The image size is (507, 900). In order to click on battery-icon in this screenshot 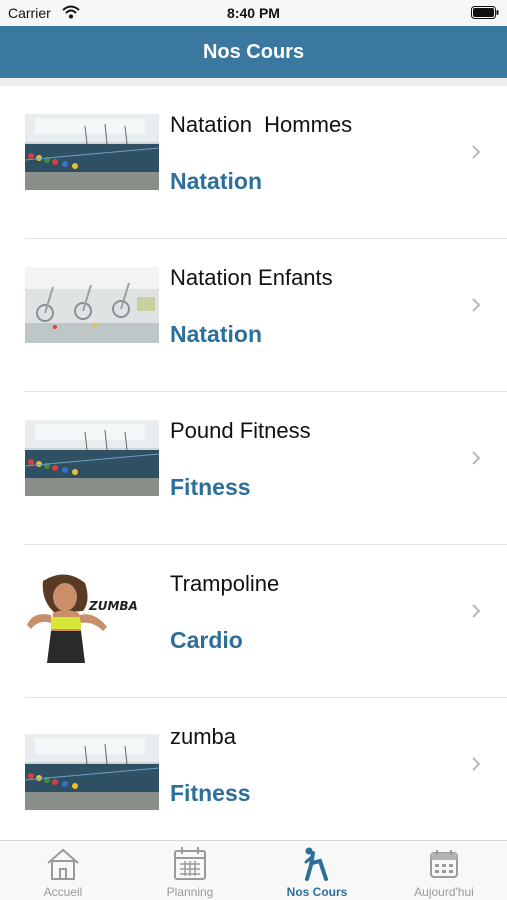, I will do `click(485, 12)`.